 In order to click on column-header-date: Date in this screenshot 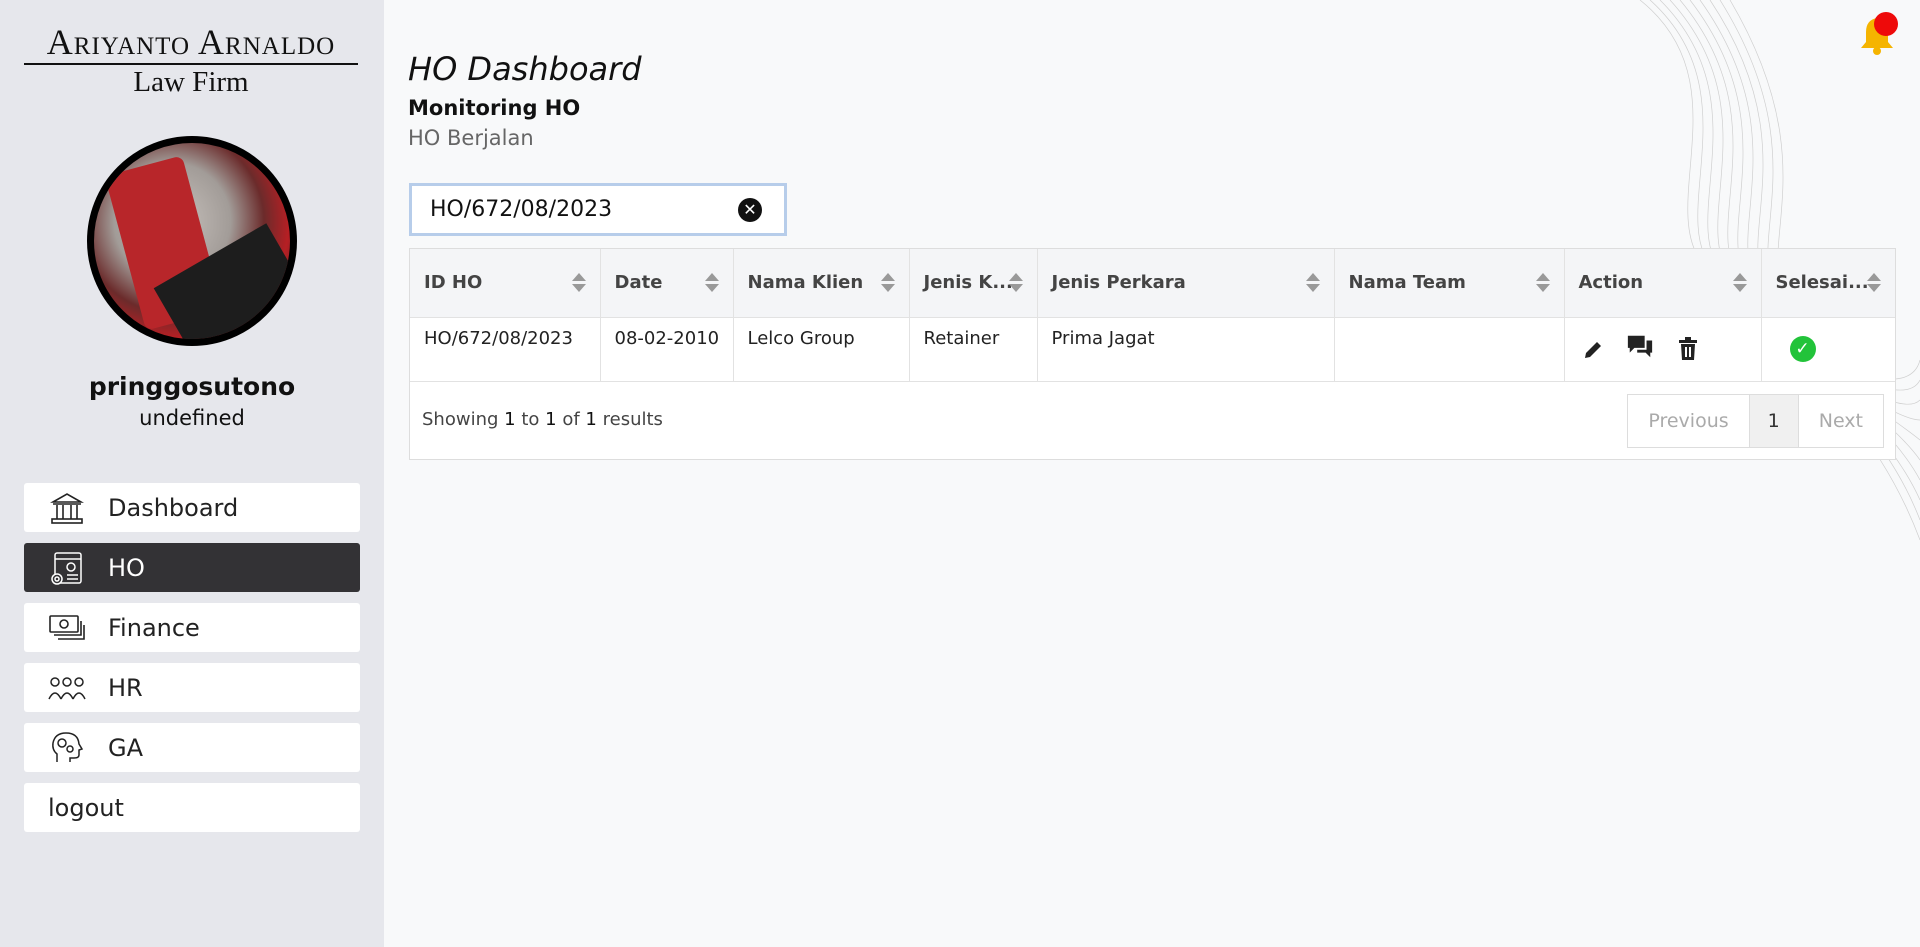, I will do `click(667, 283)`.